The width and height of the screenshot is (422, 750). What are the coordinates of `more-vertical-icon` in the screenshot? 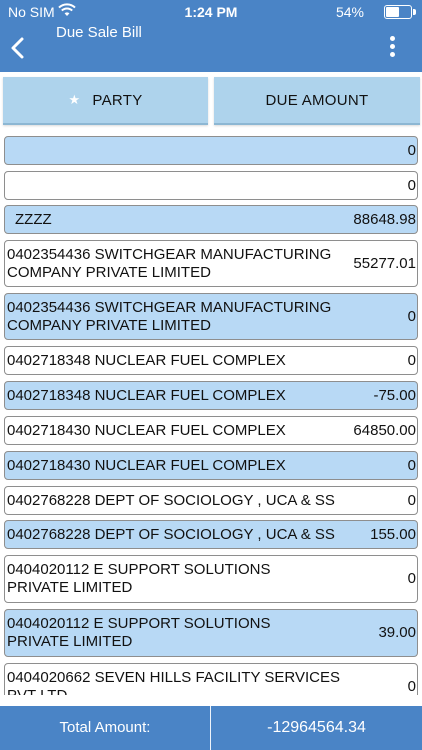 It's located at (393, 46).